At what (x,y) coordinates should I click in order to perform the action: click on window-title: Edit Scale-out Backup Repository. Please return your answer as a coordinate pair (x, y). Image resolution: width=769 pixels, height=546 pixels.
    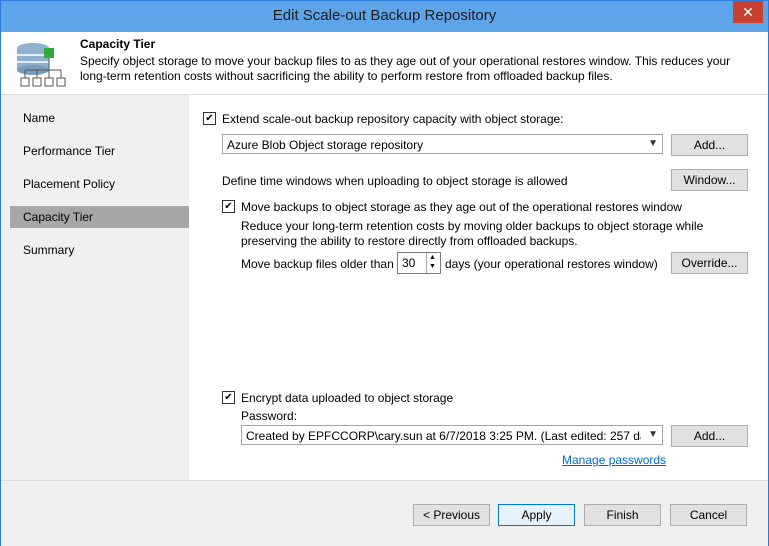
    Looking at the image, I should click on (384, 15).